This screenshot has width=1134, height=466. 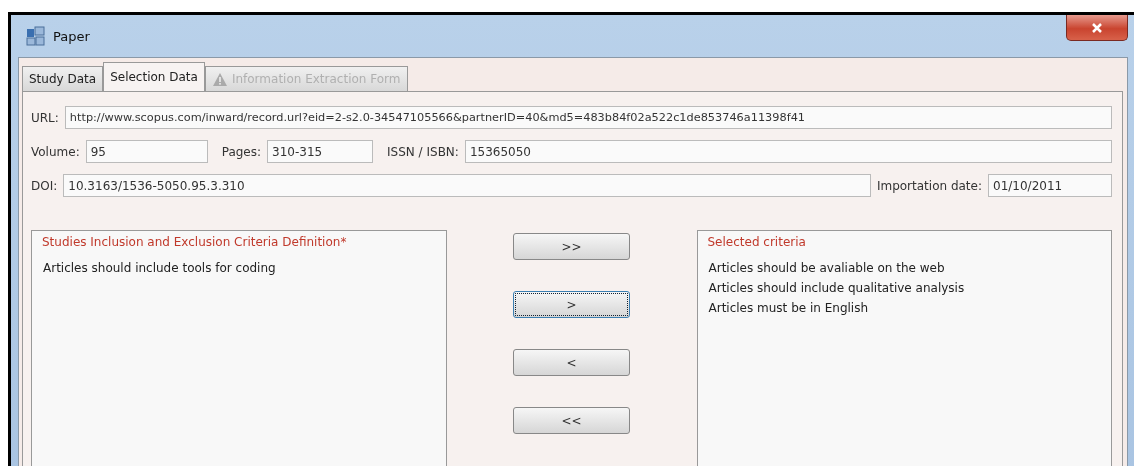 What do you see at coordinates (788, 151) in the screenshot?
I see `issn-field: 15365050` at bounding box center [788, 151].